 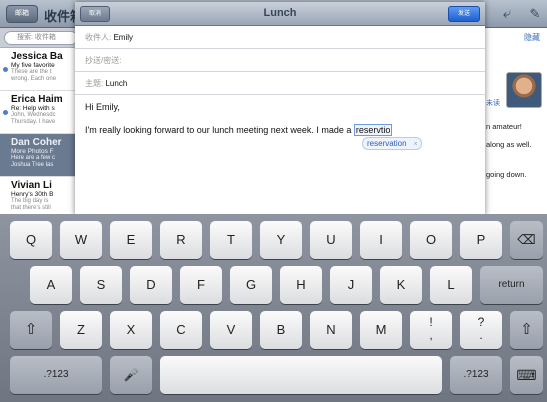 I want to click on key-v: V, so click(x=231, y=330).